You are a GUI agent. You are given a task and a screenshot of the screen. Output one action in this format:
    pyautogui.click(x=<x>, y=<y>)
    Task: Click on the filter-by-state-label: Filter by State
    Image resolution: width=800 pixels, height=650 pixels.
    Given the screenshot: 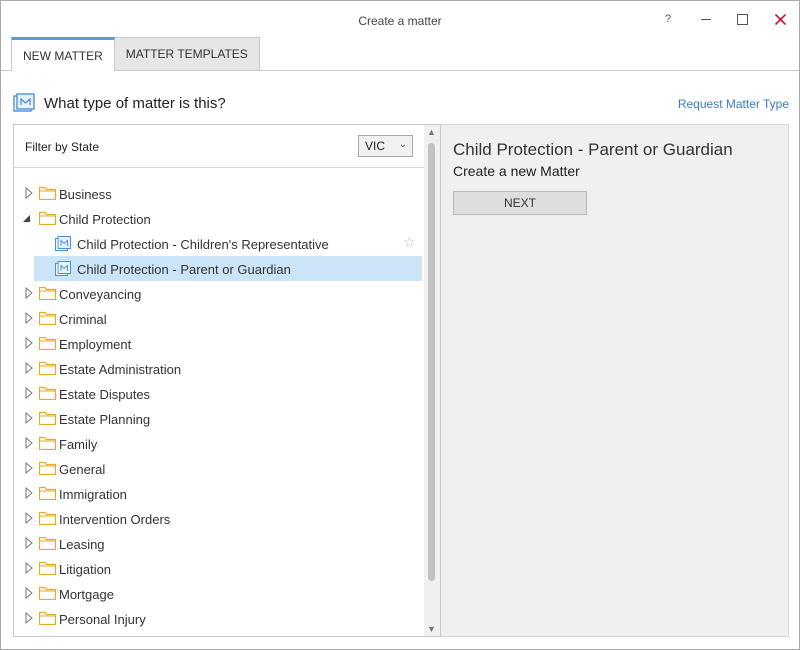 What is the action you would take?
    pyautogui.click(x=62, y=147)
    